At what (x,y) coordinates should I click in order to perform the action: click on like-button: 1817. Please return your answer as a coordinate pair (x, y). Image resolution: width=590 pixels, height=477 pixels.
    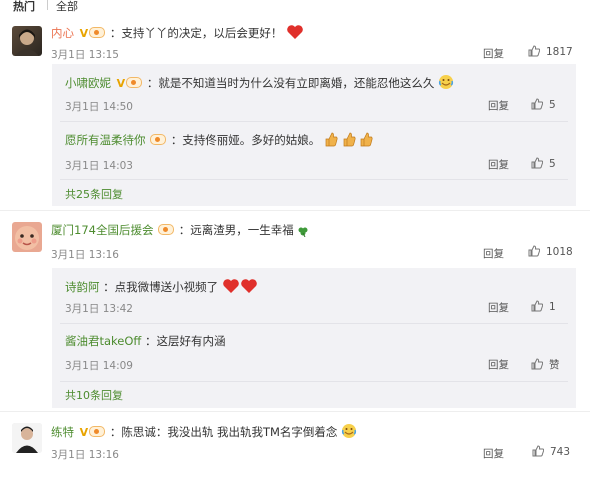
    Looking at the image, I should click on (550, 51).